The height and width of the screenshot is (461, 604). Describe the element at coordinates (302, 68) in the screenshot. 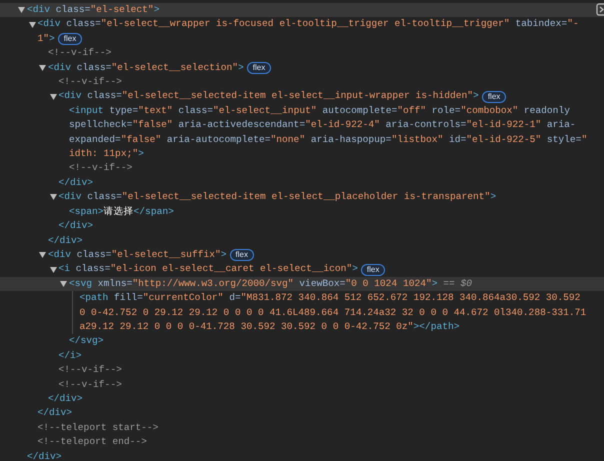

I see `node-row: <div class="el-select__selection"> flex` at that location.